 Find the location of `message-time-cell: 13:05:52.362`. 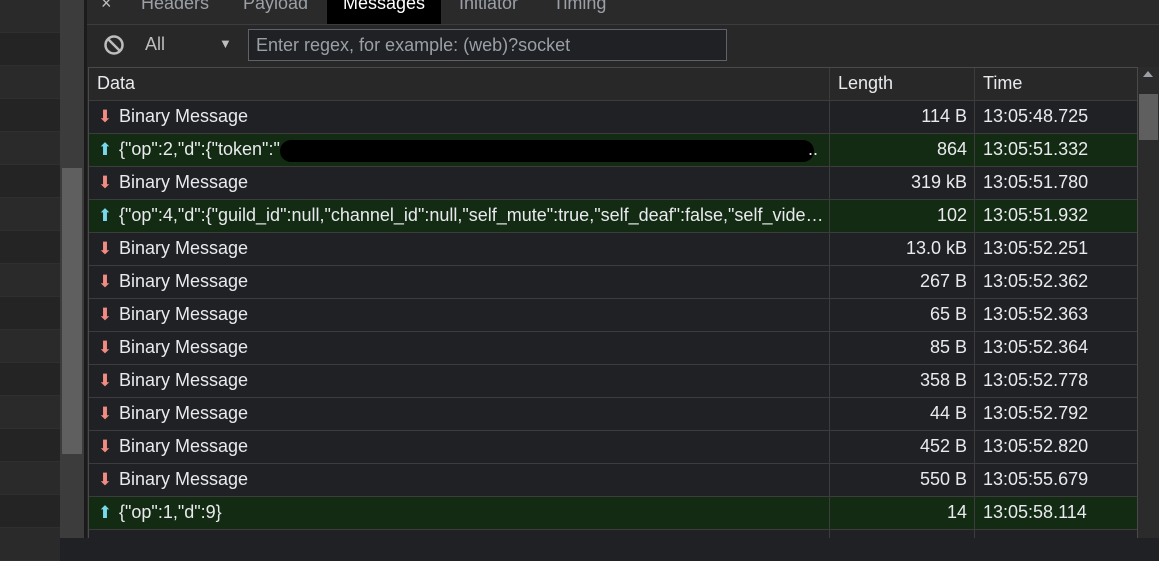

message-time-cell: 13:05:52.362 is located at coordinates (1036, 281).